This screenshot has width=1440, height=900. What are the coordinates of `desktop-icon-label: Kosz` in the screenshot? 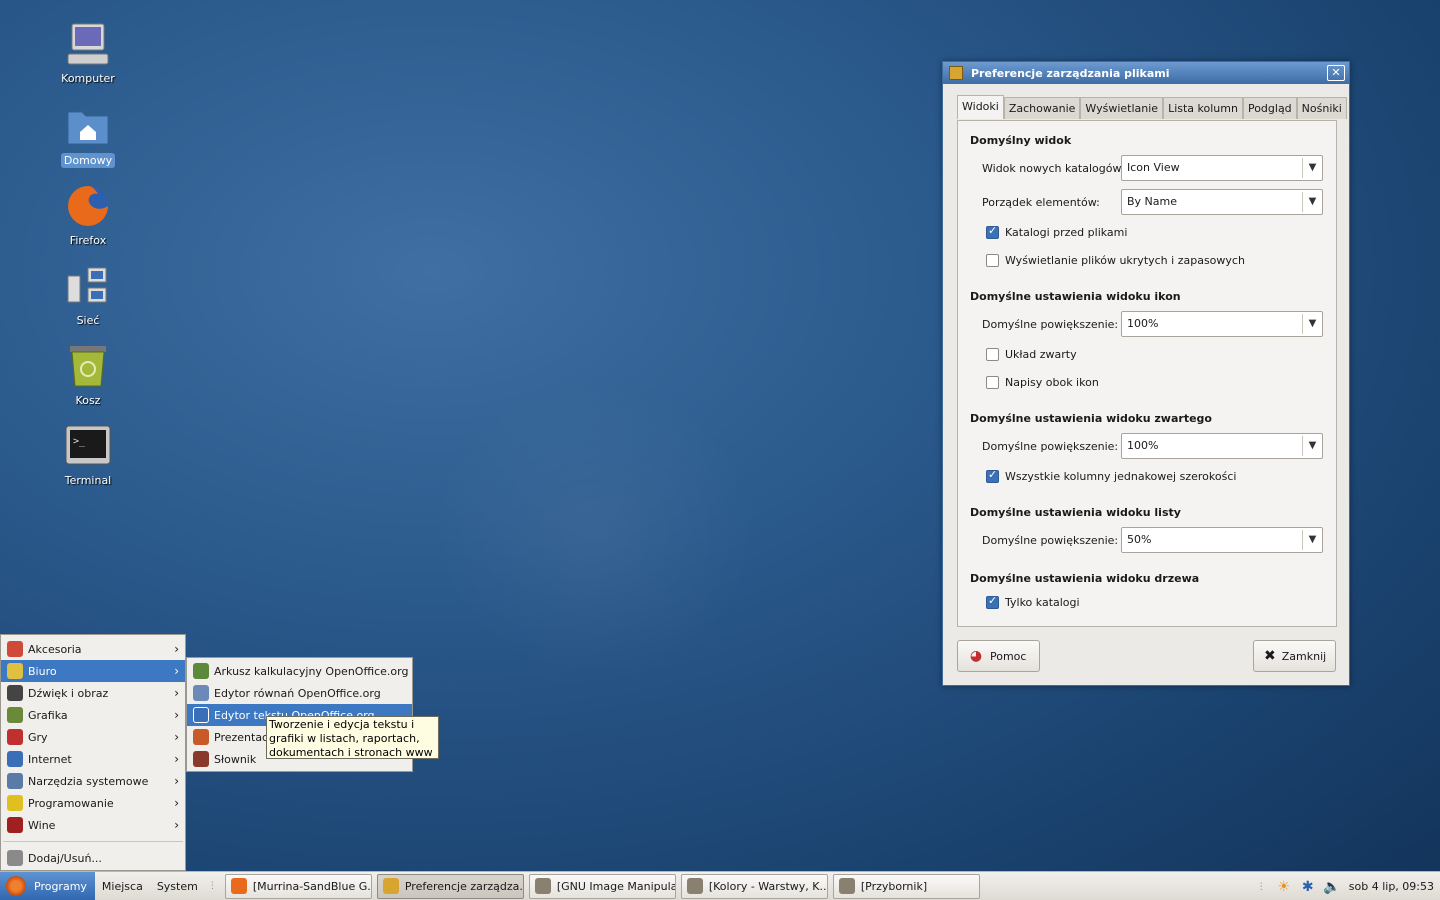 It's located at (88, 400).